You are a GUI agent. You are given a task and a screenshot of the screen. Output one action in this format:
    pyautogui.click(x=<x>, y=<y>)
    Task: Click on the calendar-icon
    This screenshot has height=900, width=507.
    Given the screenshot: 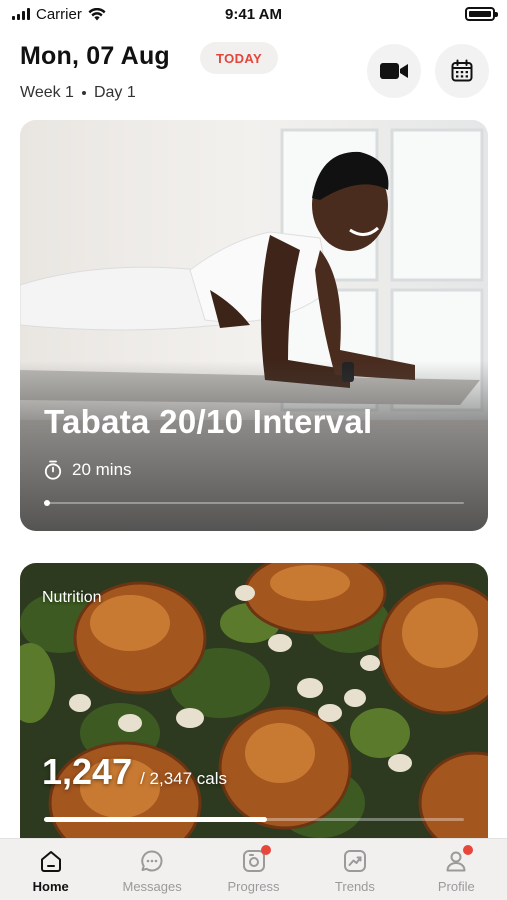 What is the action you would take?
    pyautogui.click(x=462, y=70)
    